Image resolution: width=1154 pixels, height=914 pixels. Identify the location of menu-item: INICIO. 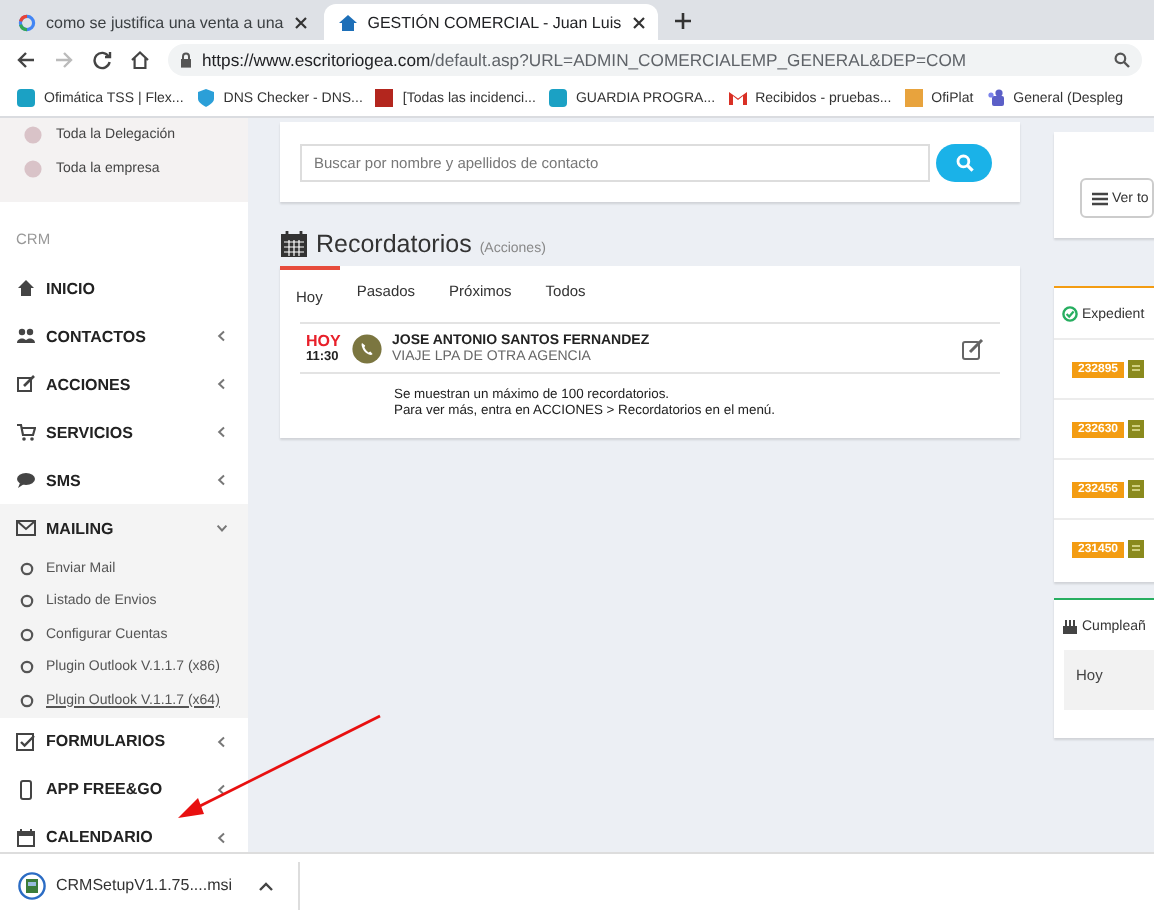
(124, 288).